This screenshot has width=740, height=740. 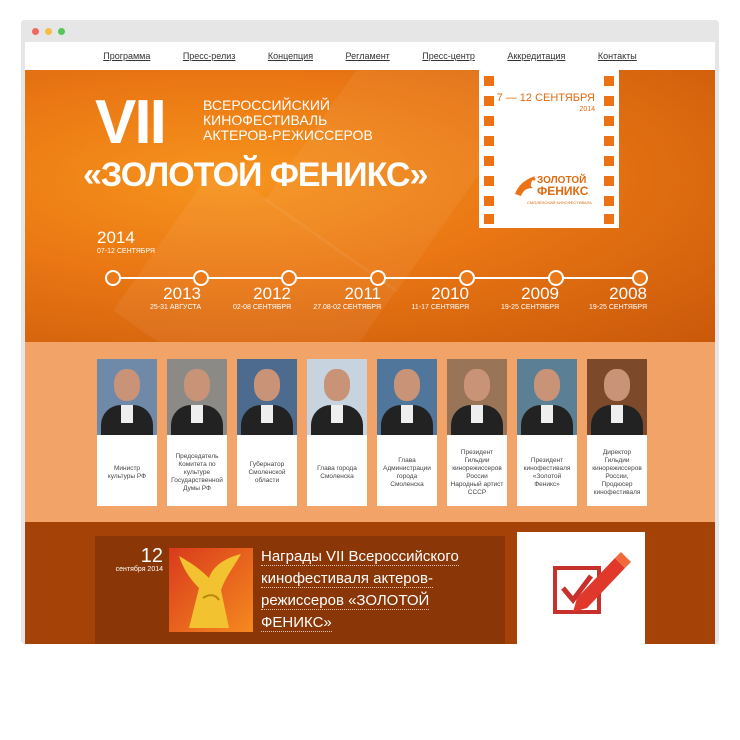 What do you see at coordinates (545, 98) in the screenshot?
I see `poster-date-range: 7 — 12 СЕНТЯБРЯ` at bounding box center [545, 98].